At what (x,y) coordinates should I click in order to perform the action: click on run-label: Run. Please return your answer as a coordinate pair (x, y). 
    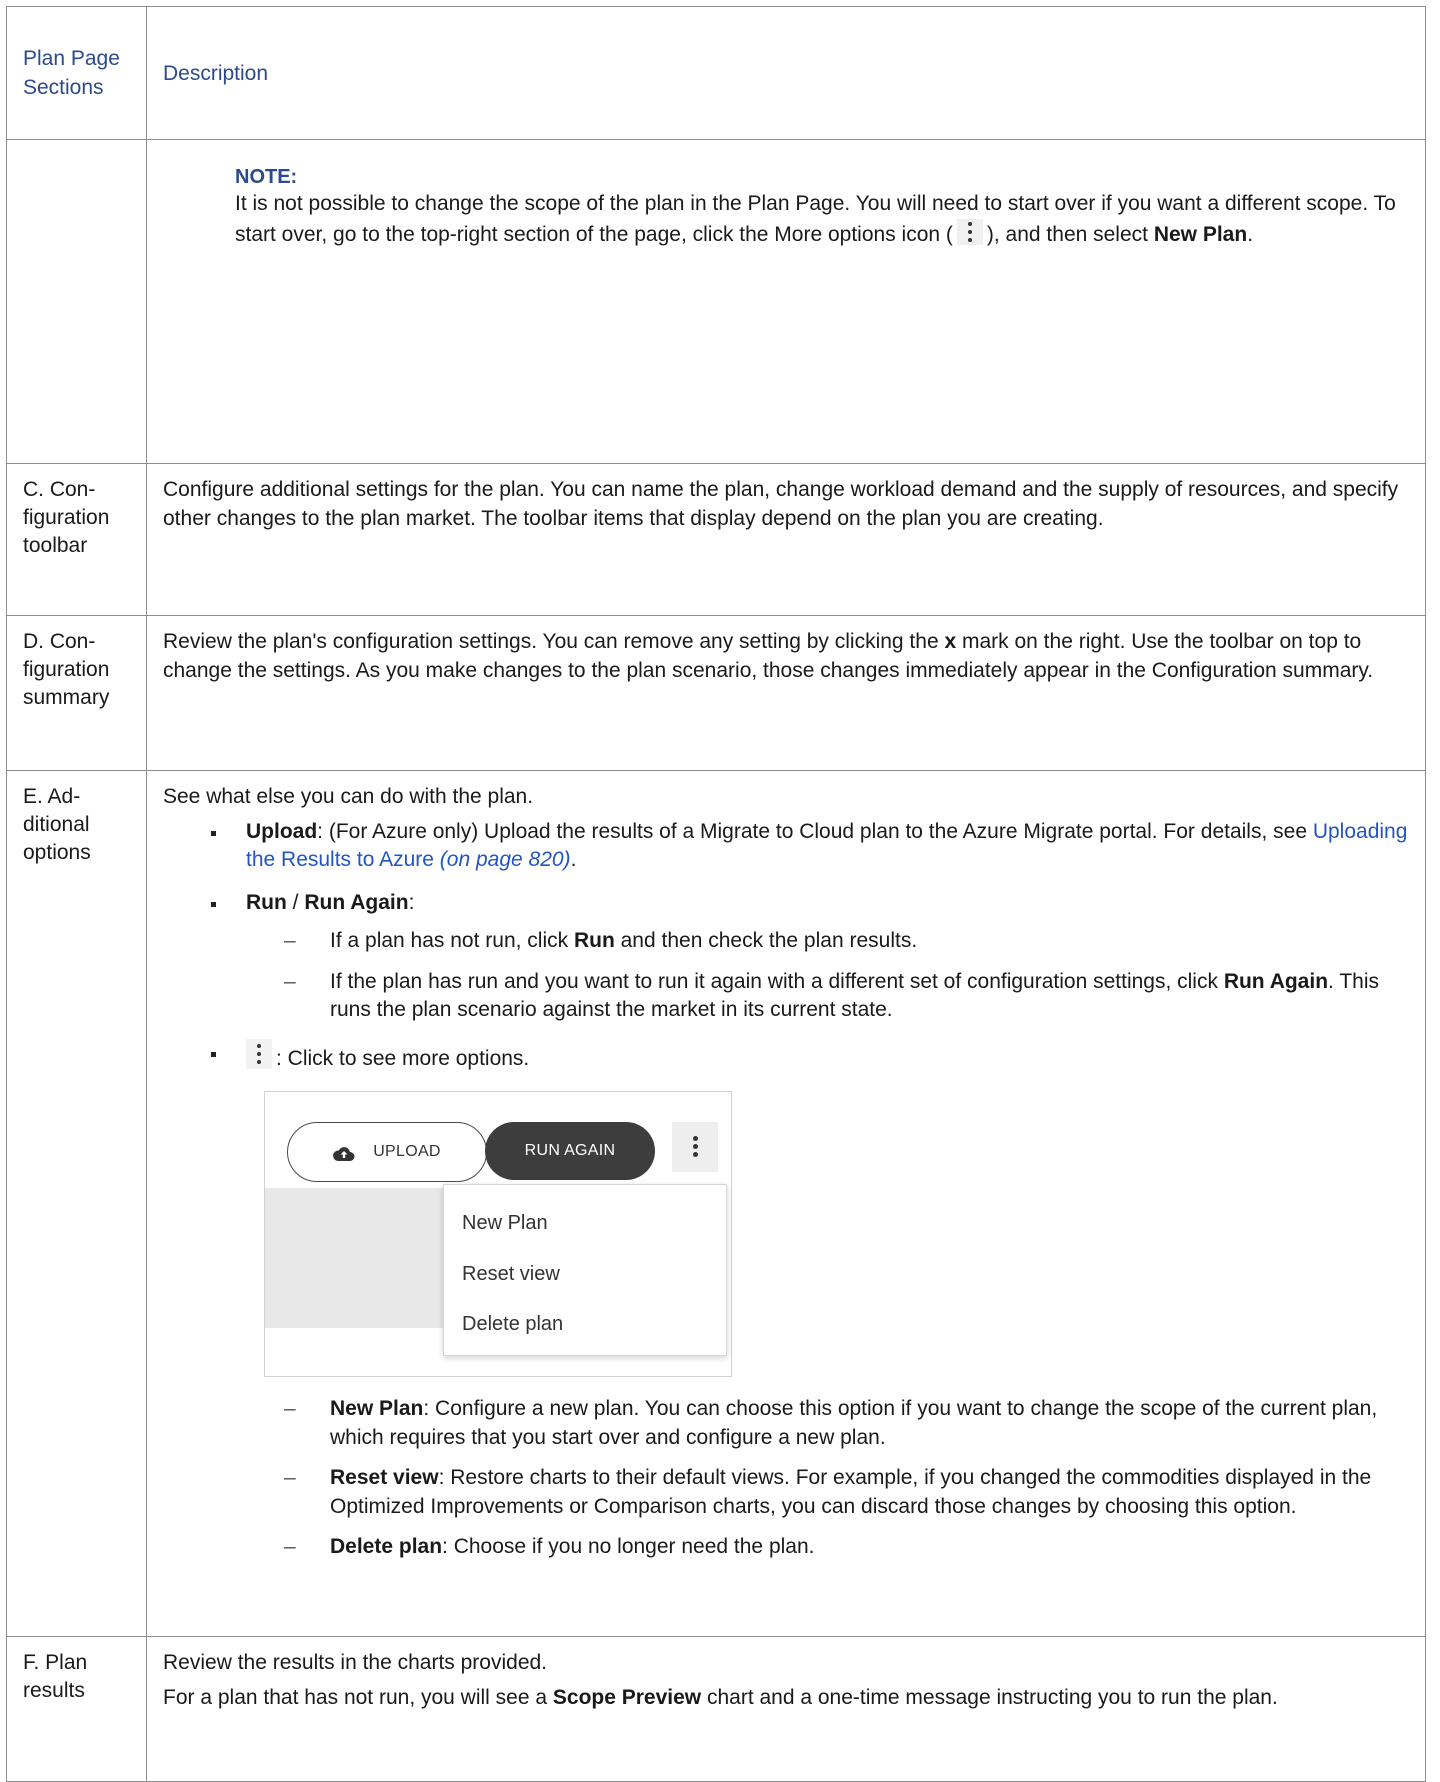
    Looking at the image, I should click on (266, 902).